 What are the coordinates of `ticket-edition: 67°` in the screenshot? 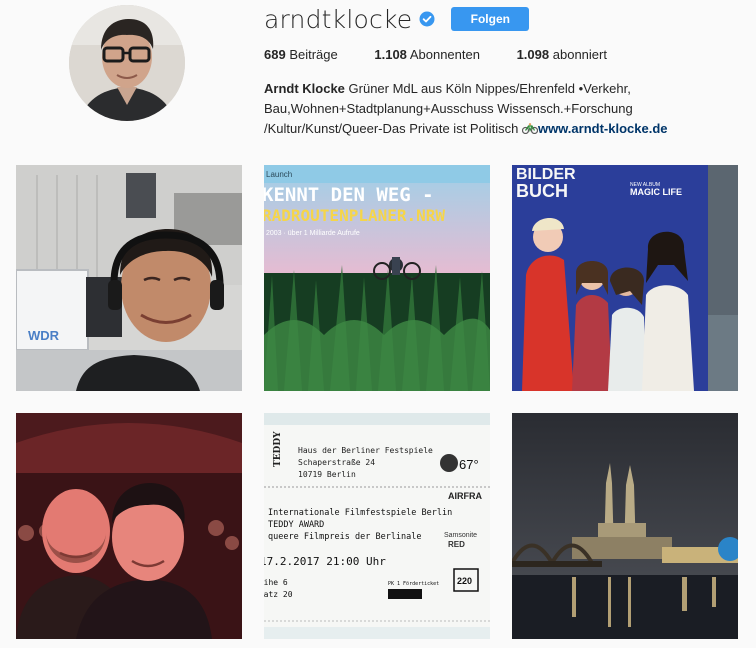 It's located at (469, 464).